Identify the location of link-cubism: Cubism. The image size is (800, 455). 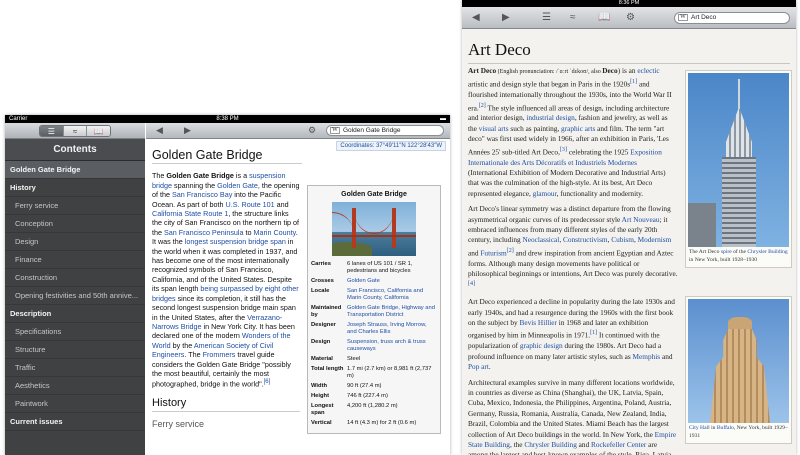
(622, 239).